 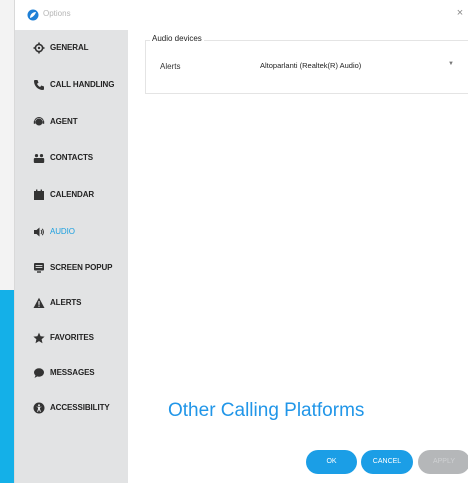 I want to click on sidebar-item-contacts: CONTACTS, so click(x=71, y=160).